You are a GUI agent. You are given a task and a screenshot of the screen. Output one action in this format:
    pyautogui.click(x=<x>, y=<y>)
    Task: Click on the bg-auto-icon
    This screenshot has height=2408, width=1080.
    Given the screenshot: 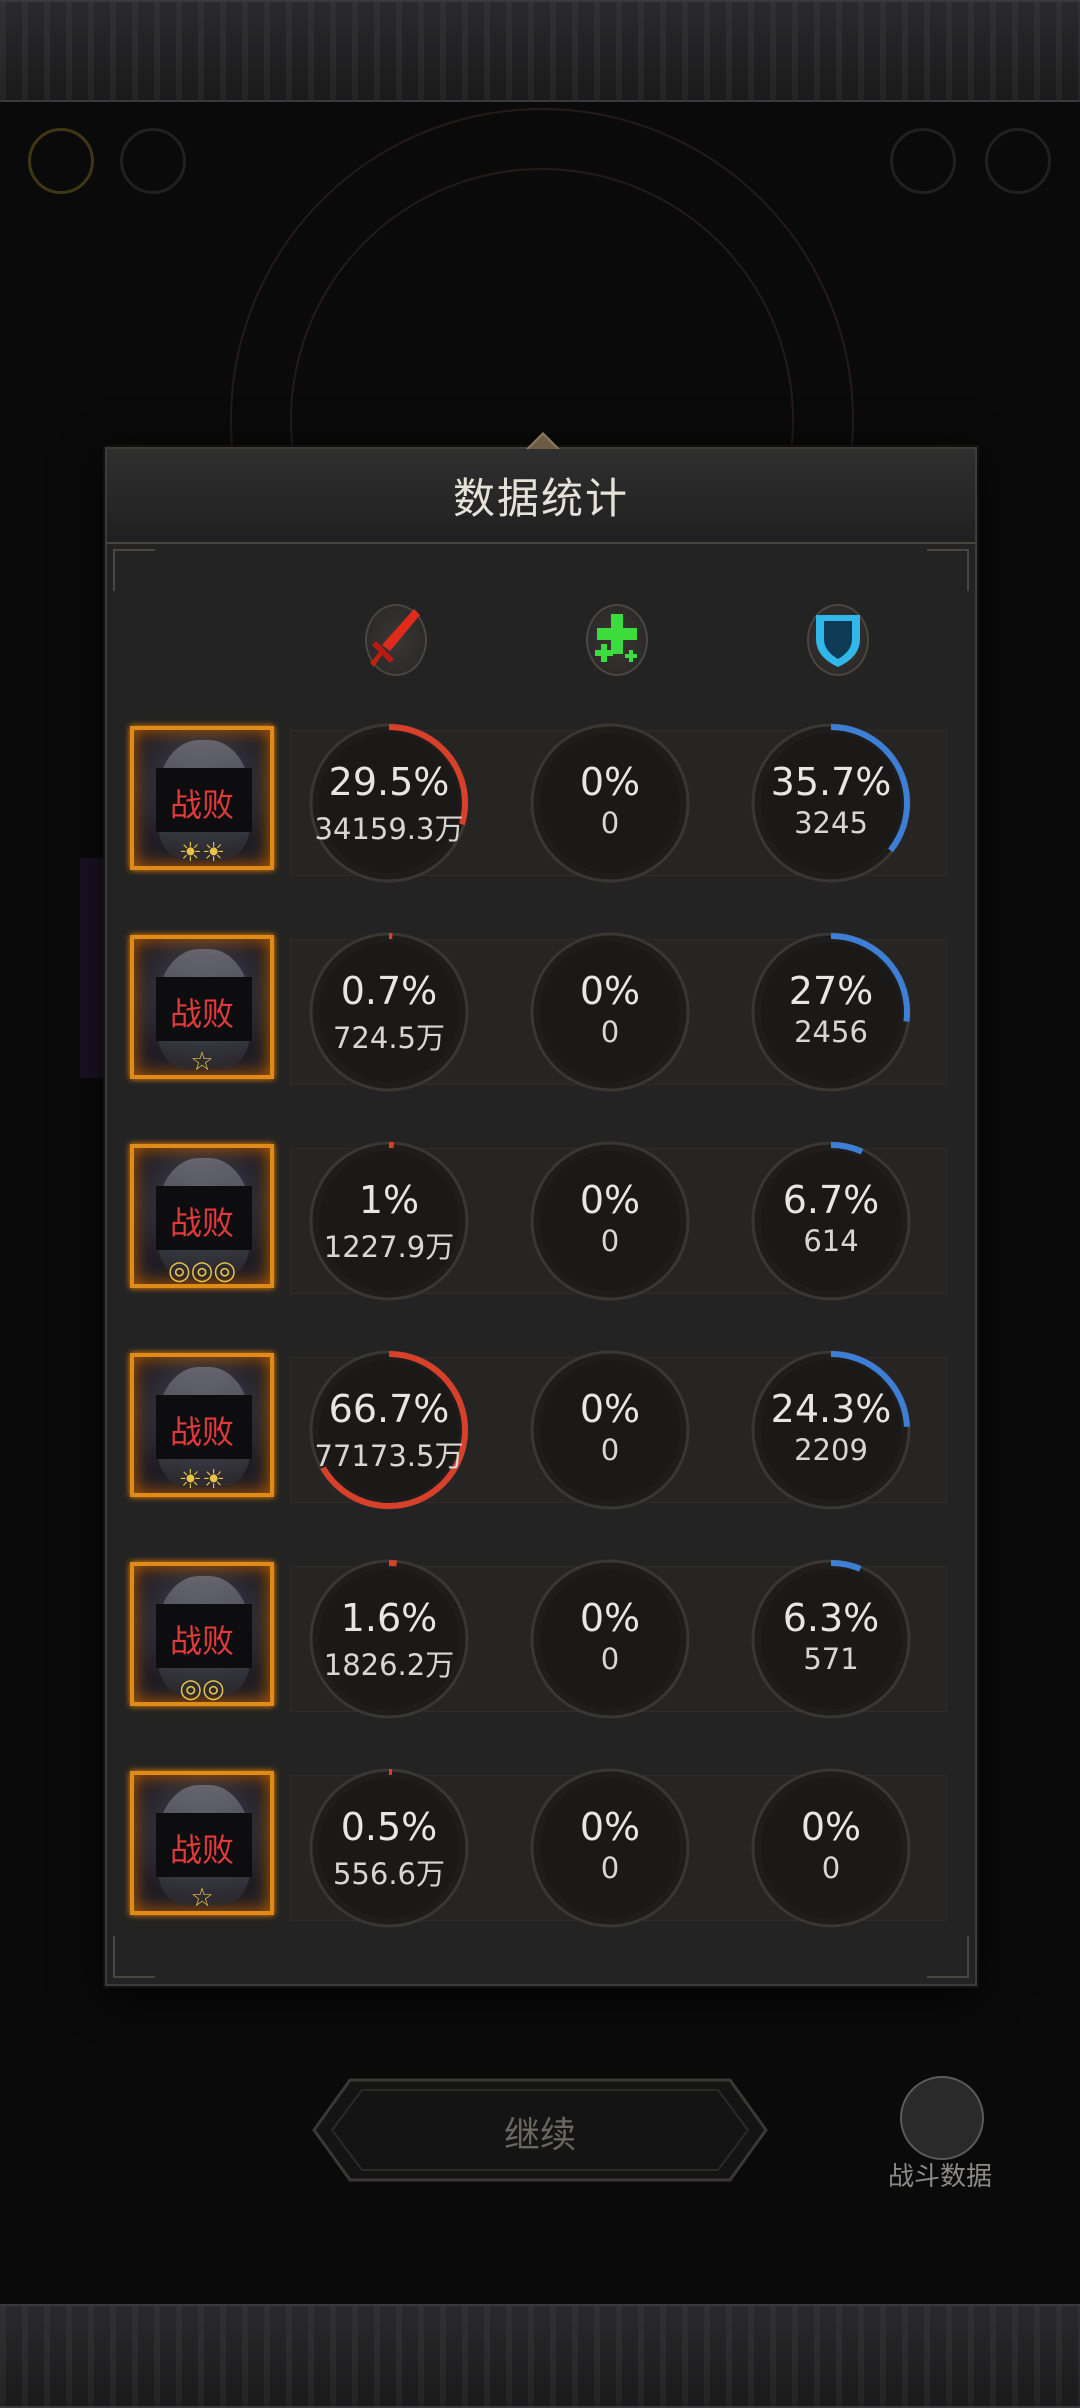 What is the action you would take?
    pyautogui.click(x=153, y=161)
    